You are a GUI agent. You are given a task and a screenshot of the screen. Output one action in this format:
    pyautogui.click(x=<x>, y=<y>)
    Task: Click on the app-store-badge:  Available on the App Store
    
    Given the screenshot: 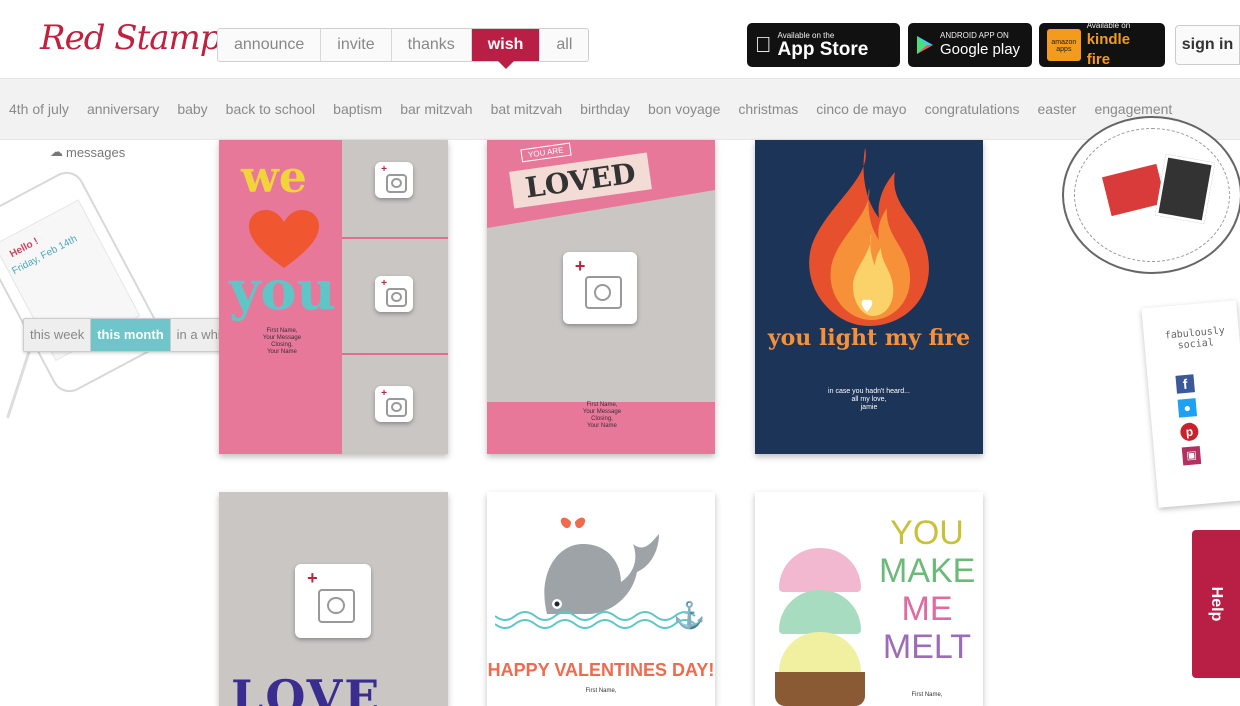 What is the action you would take?
    pyautogui.click(x=823, y=45)
    